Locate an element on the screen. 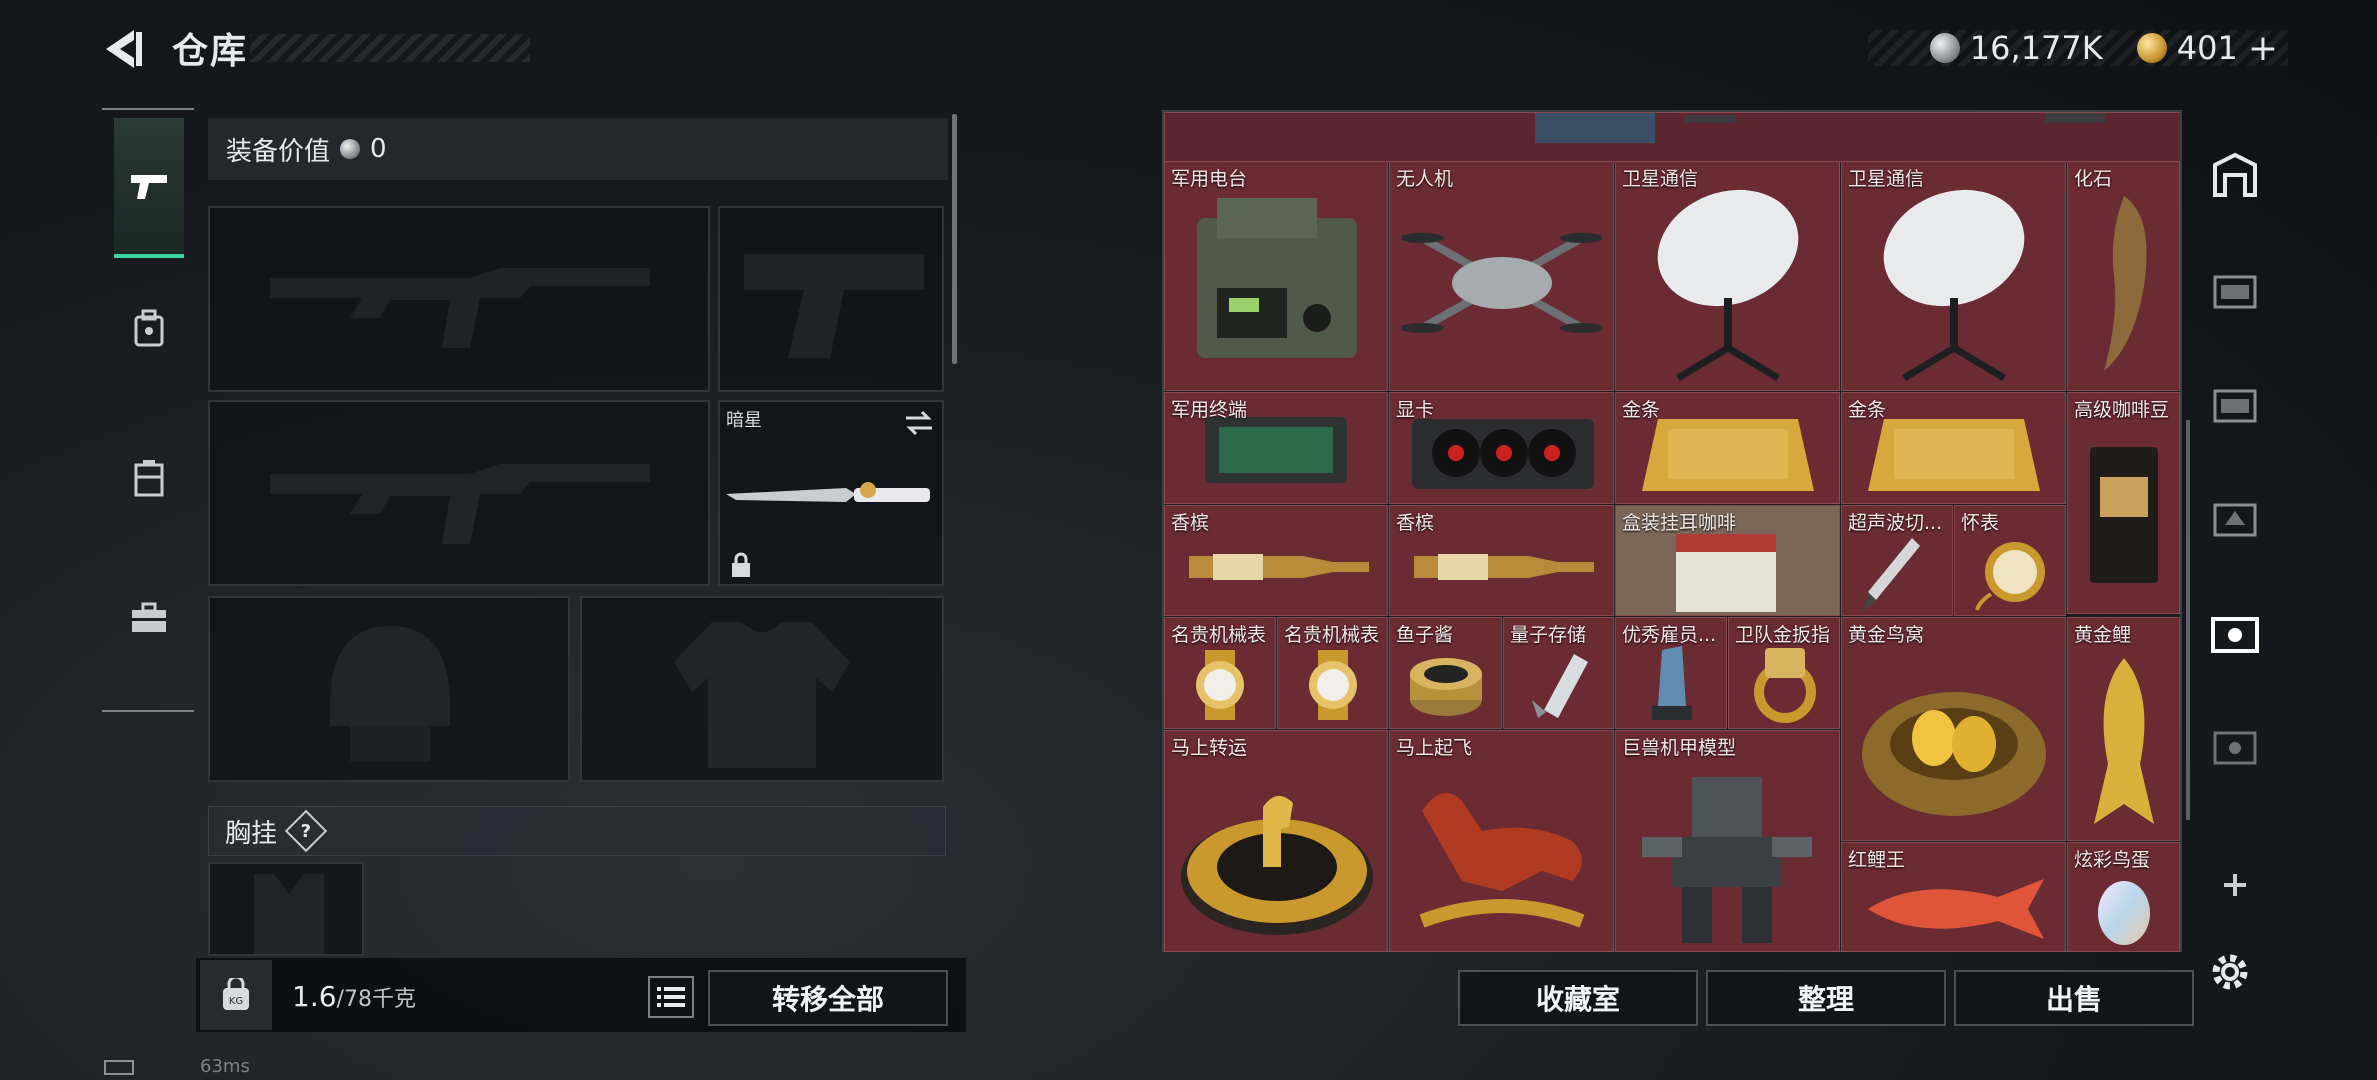  stash-scrollbar is located at coordinates (2188, 620).